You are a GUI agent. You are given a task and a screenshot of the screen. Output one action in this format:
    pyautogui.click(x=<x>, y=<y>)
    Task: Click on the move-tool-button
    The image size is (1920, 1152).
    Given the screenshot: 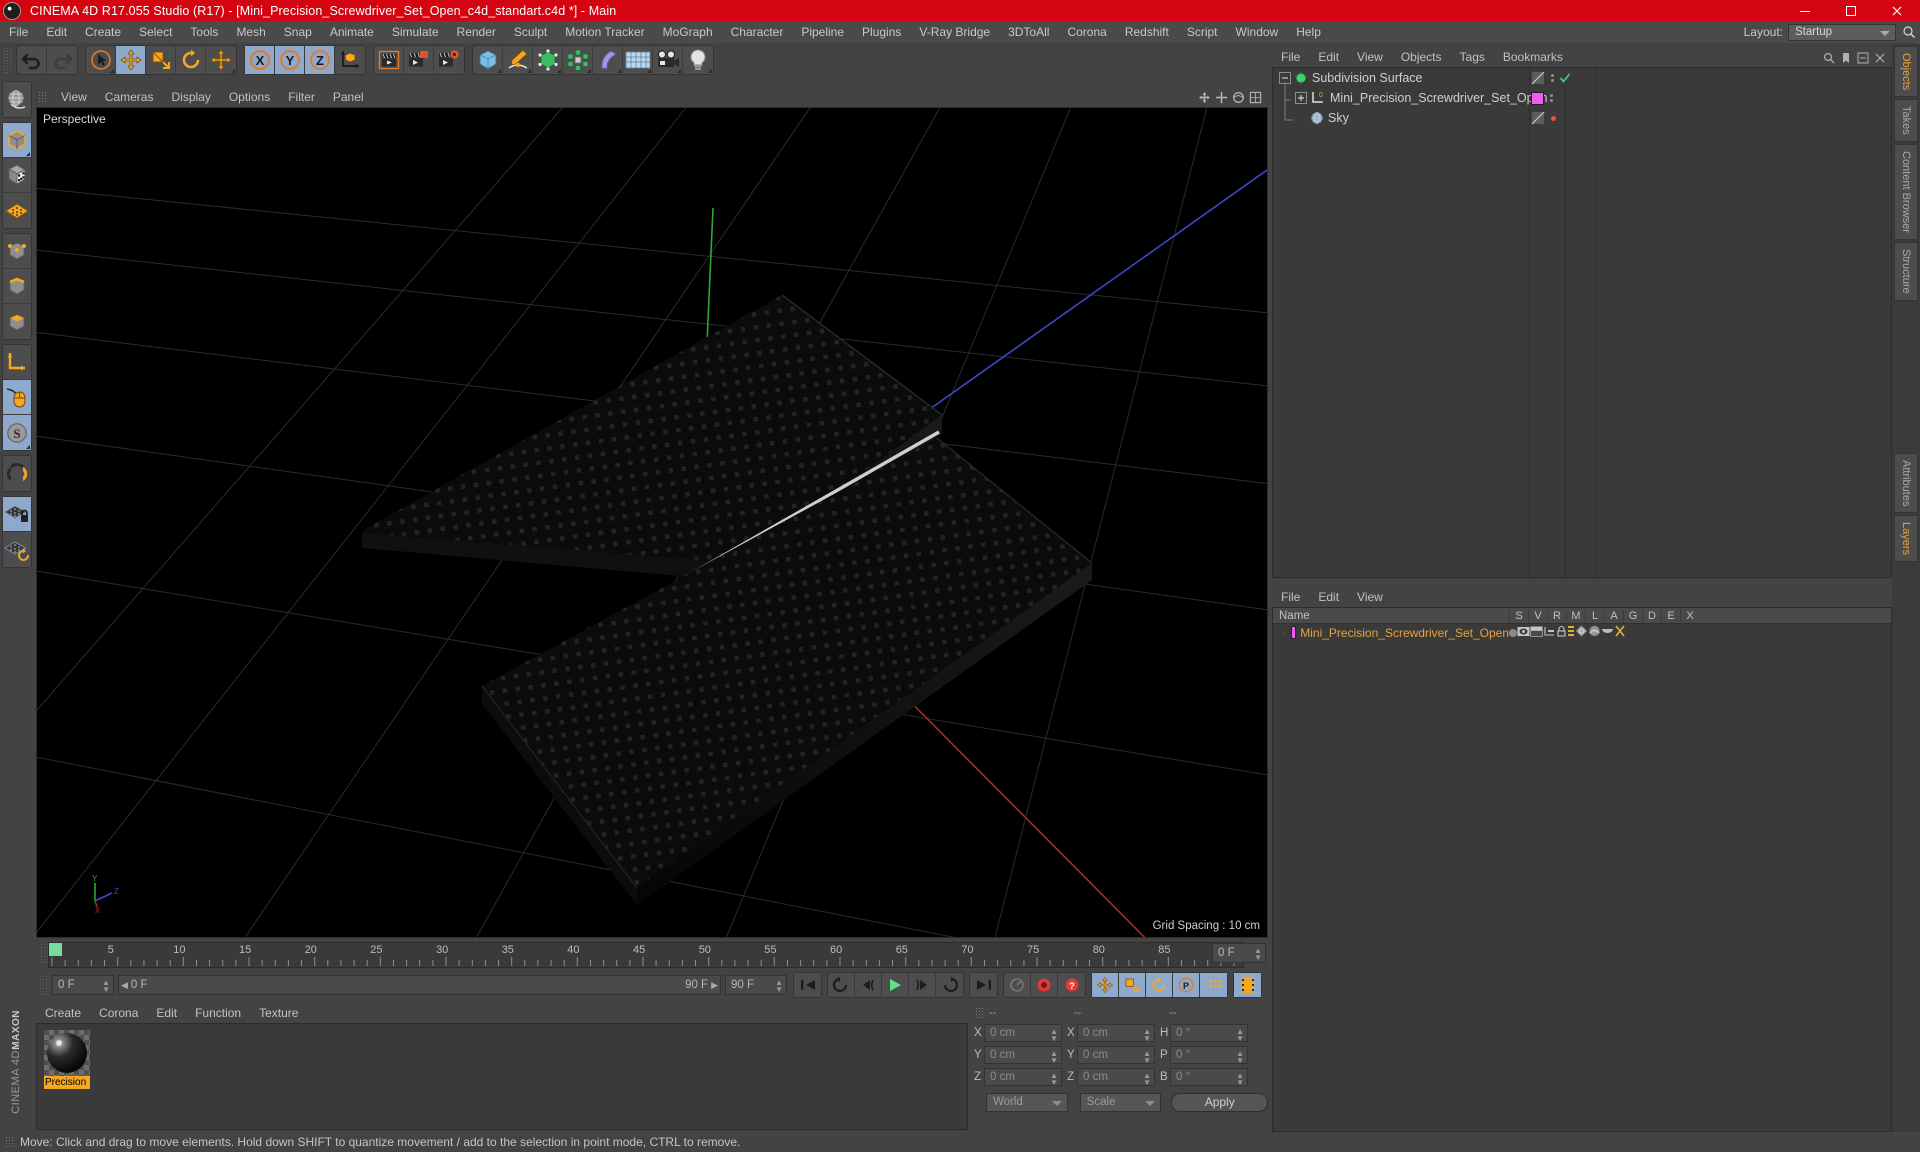 What is the action you would take?
    pyautogui.click(x=131, y=60)
    